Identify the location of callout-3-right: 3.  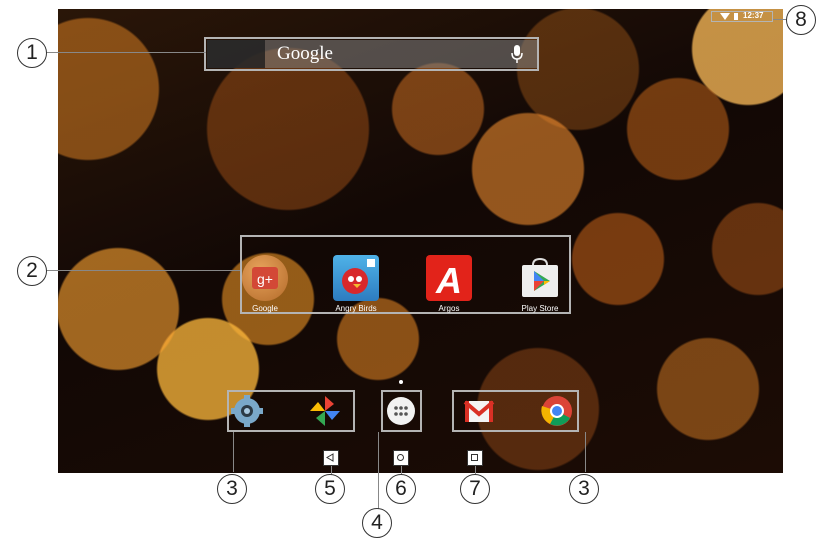
(584, 489).